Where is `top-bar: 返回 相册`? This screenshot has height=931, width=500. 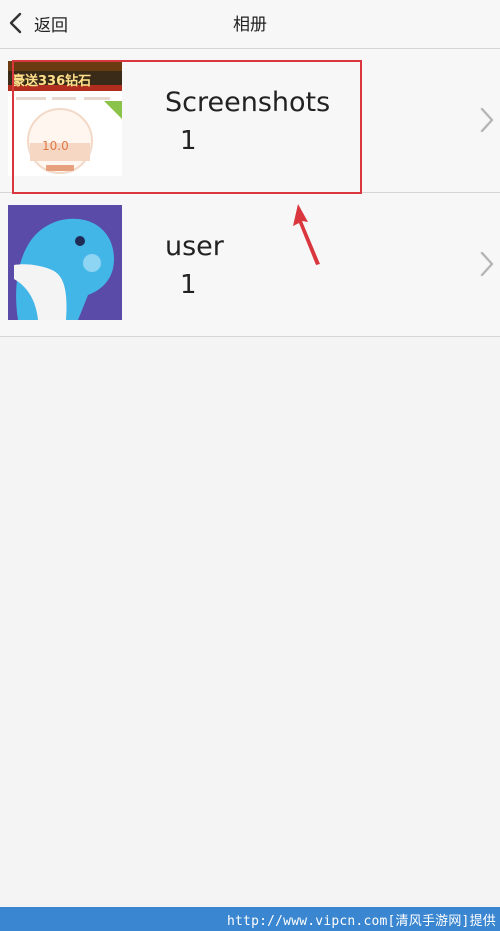
top-bar: 返回 相册 is located at coordinates (250, 24).